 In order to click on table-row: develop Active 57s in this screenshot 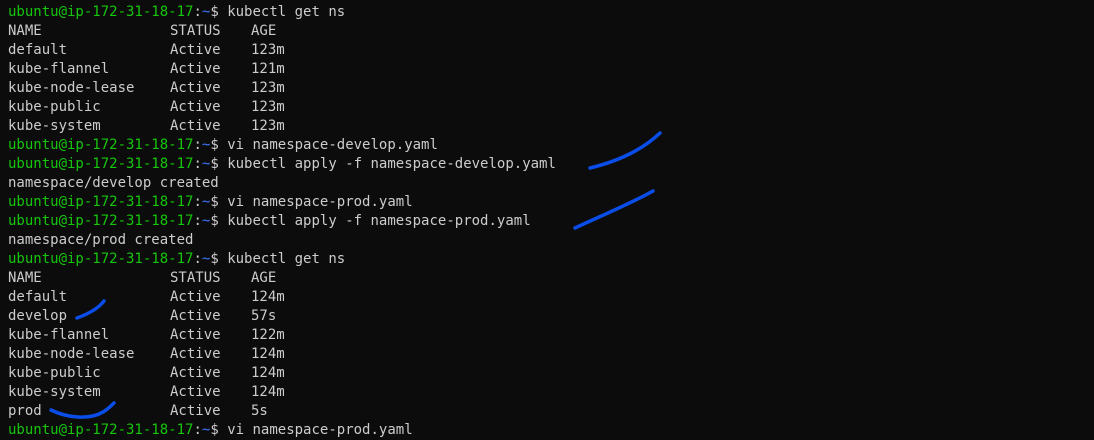, I will do `click(551, 316)`.